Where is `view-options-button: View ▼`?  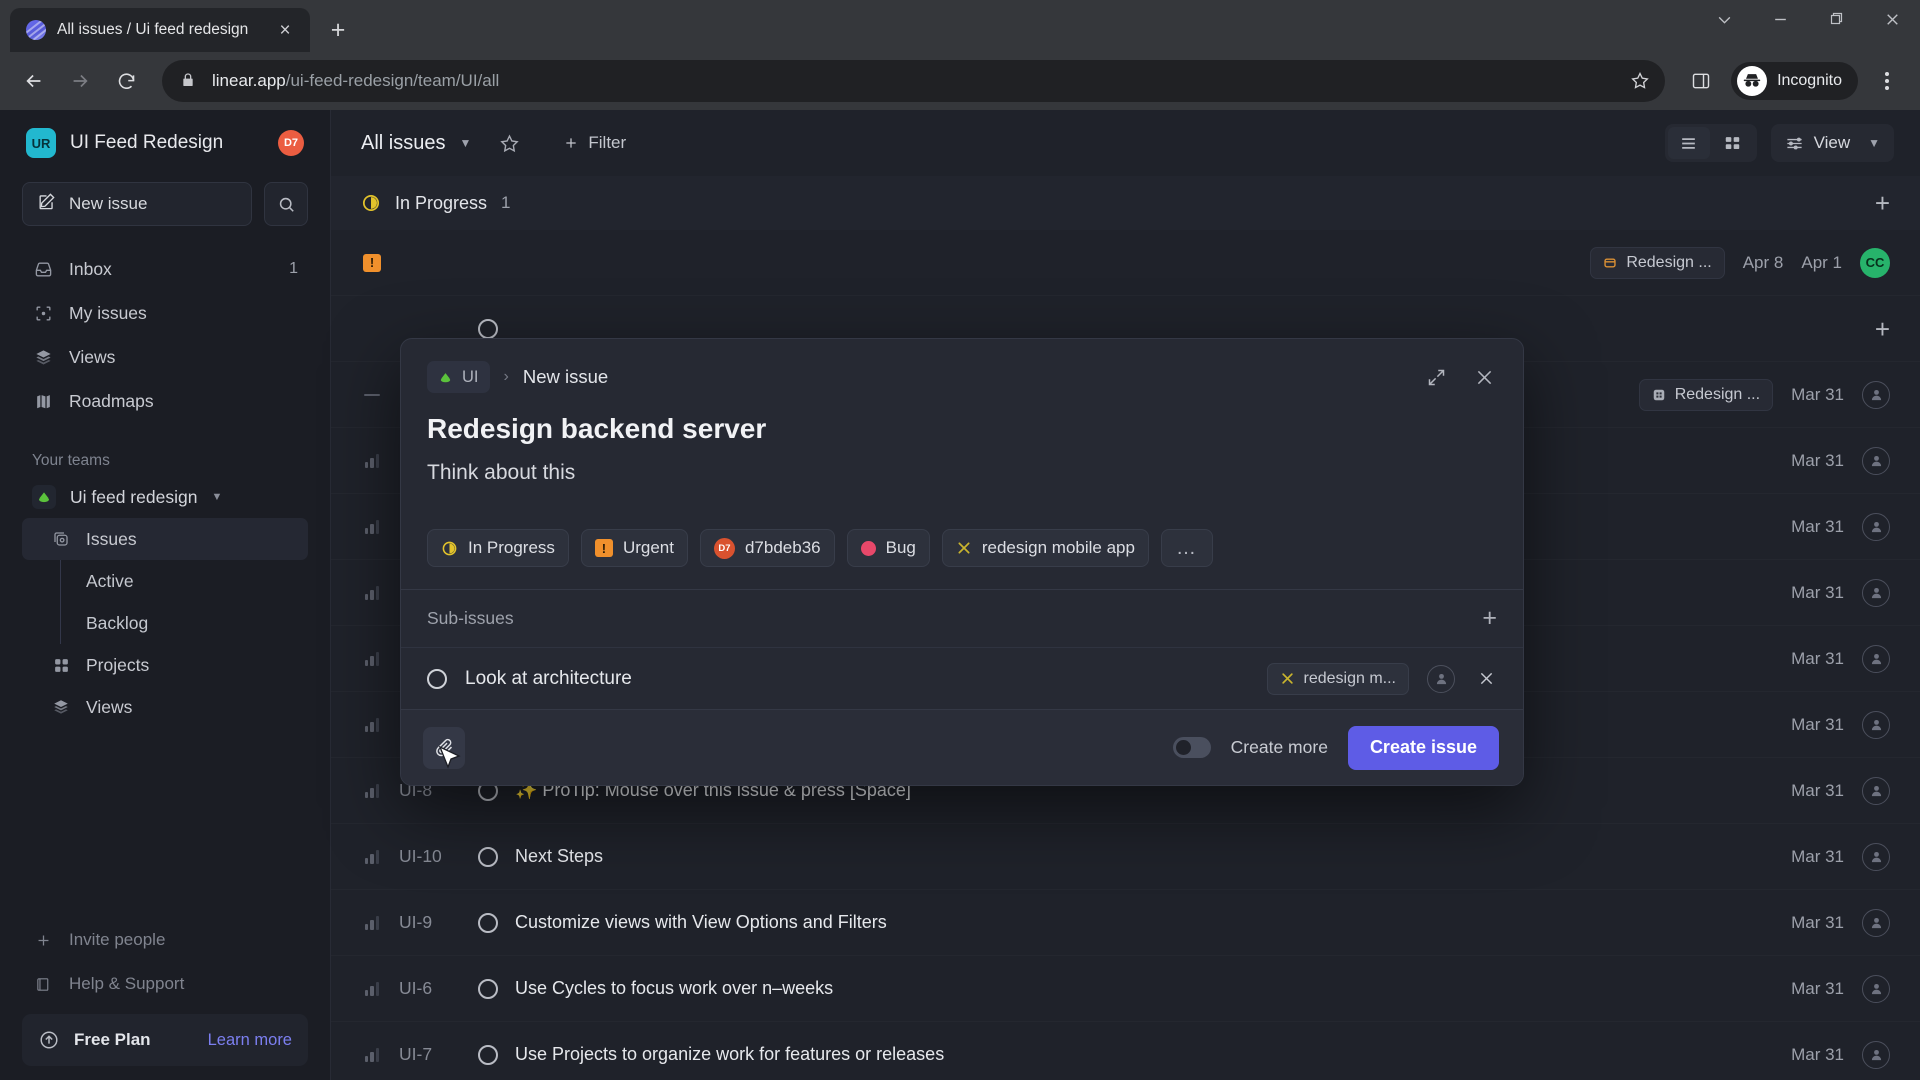 view-options-button: View ▼ is located at coordinates (1832, 143).